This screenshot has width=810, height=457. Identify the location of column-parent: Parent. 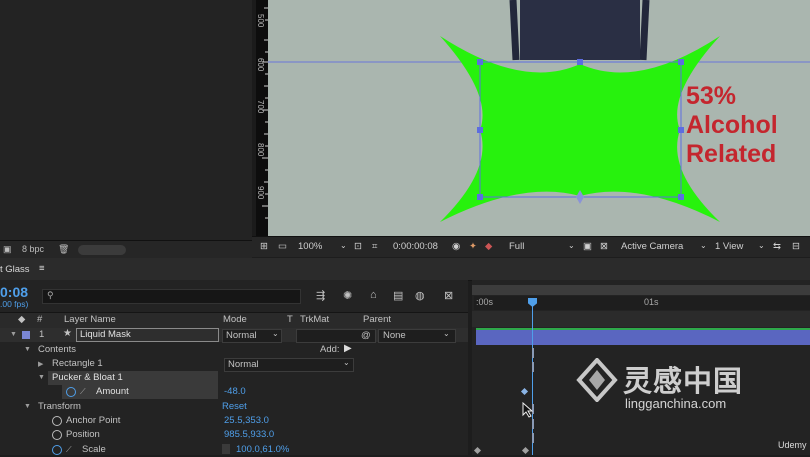
(377, 319).